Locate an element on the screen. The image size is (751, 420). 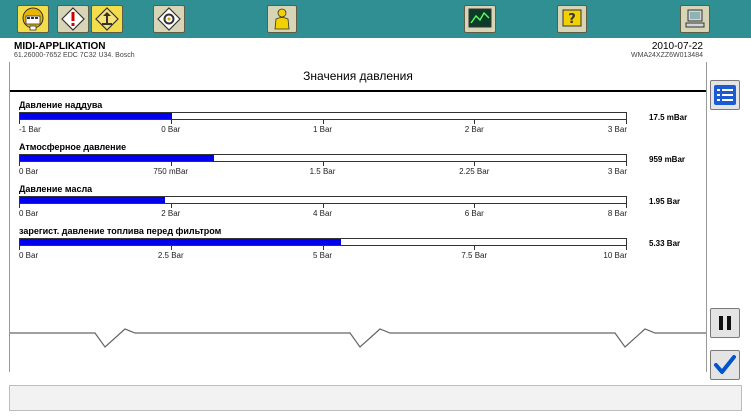
person-button is located at coordinates (282, 19).